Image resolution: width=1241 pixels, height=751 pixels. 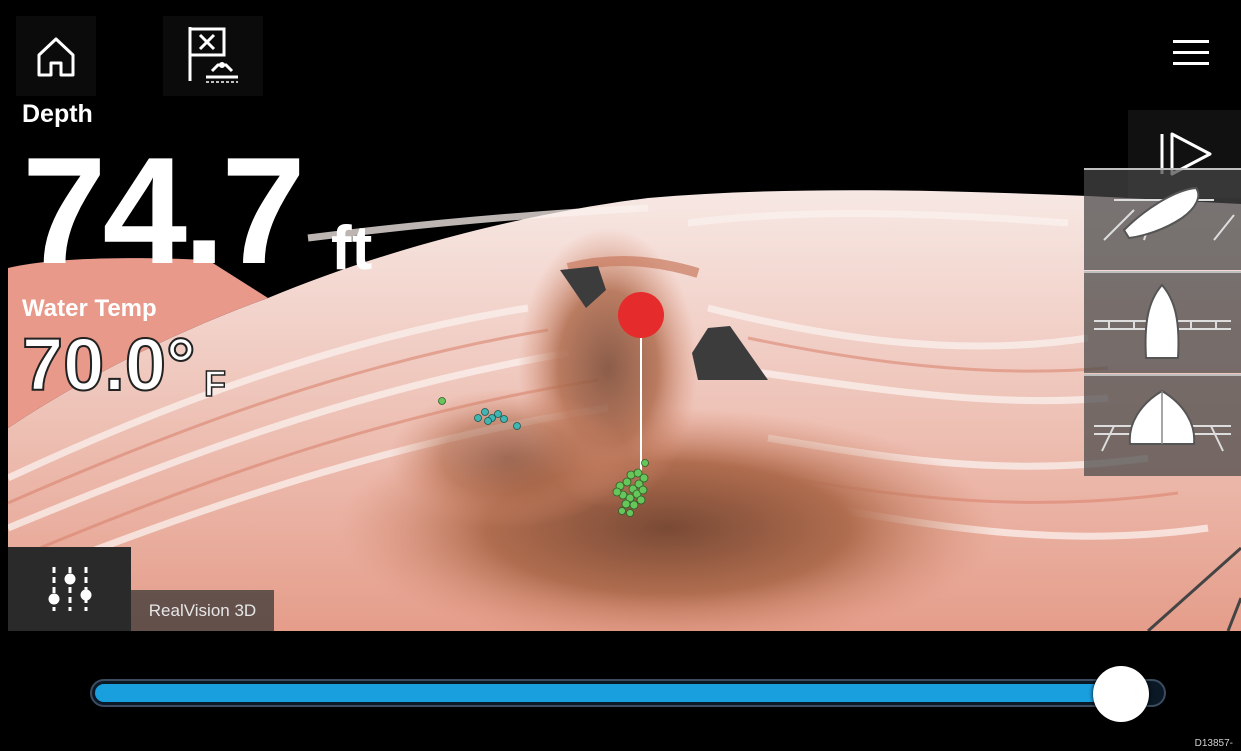 I want to click on history-slider-thumb, so click(x=1120, y=694).